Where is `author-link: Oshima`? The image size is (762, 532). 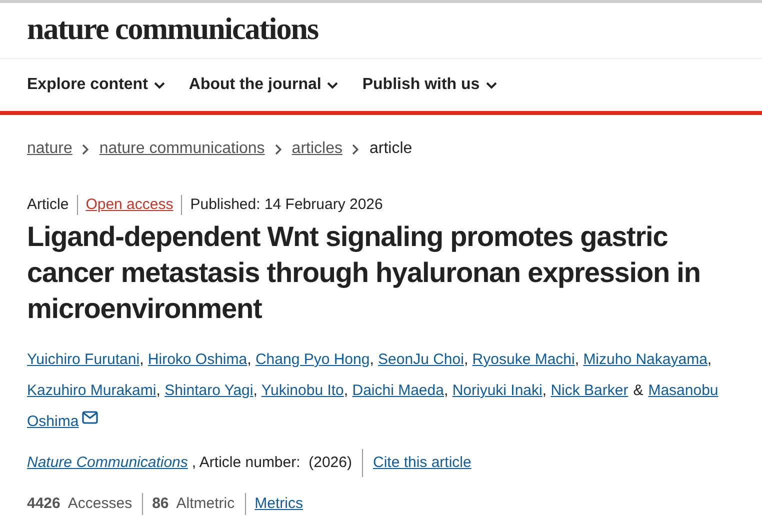 author-link: Oshima is located at coordinates (62, 421).